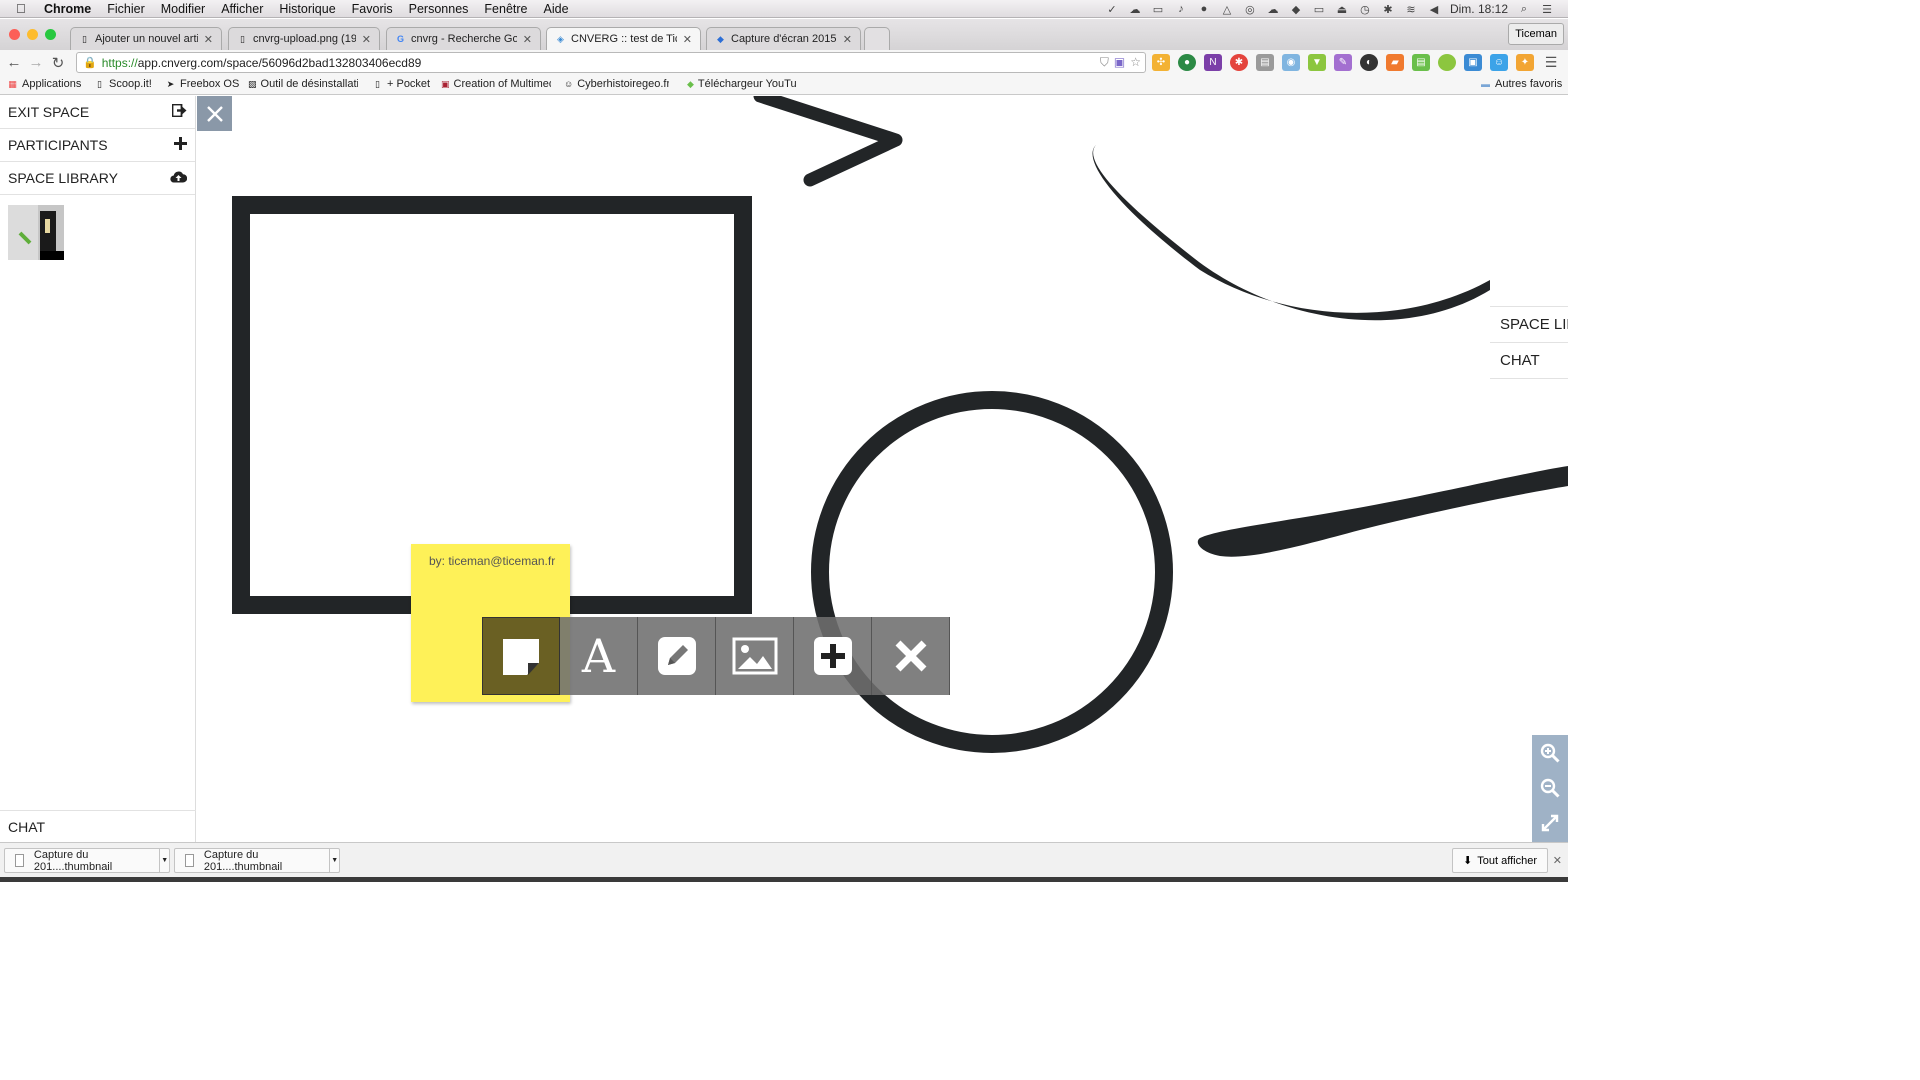  Describe the element at coordinates (1181, 9) in the screenshot. I see `bell-icon: ♪` at that location.